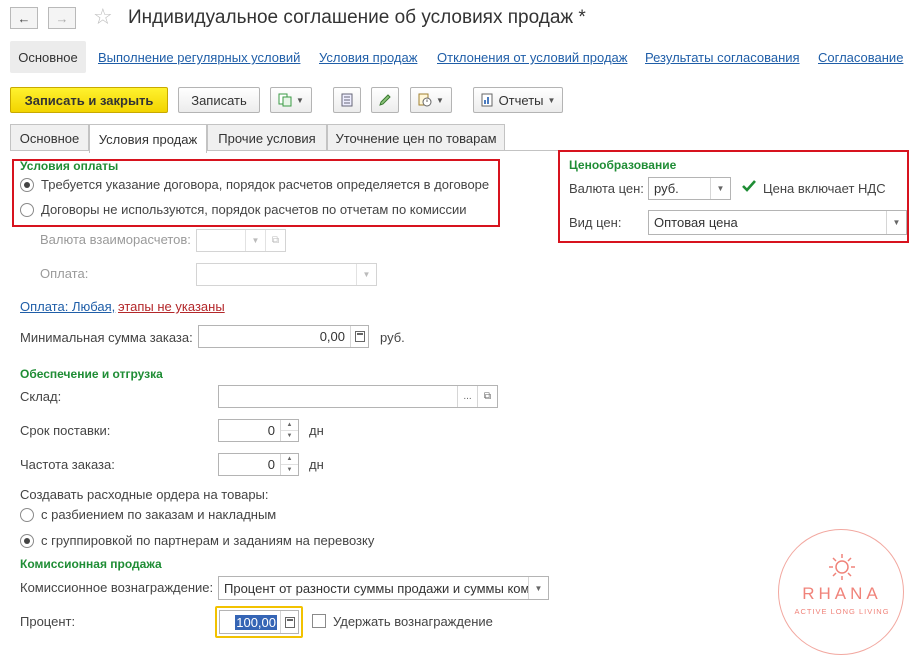  What do you see at coordinates (27, 185) in the screenshot?
I see `payment-option-contract-radio` at bounding box center [27, 185].